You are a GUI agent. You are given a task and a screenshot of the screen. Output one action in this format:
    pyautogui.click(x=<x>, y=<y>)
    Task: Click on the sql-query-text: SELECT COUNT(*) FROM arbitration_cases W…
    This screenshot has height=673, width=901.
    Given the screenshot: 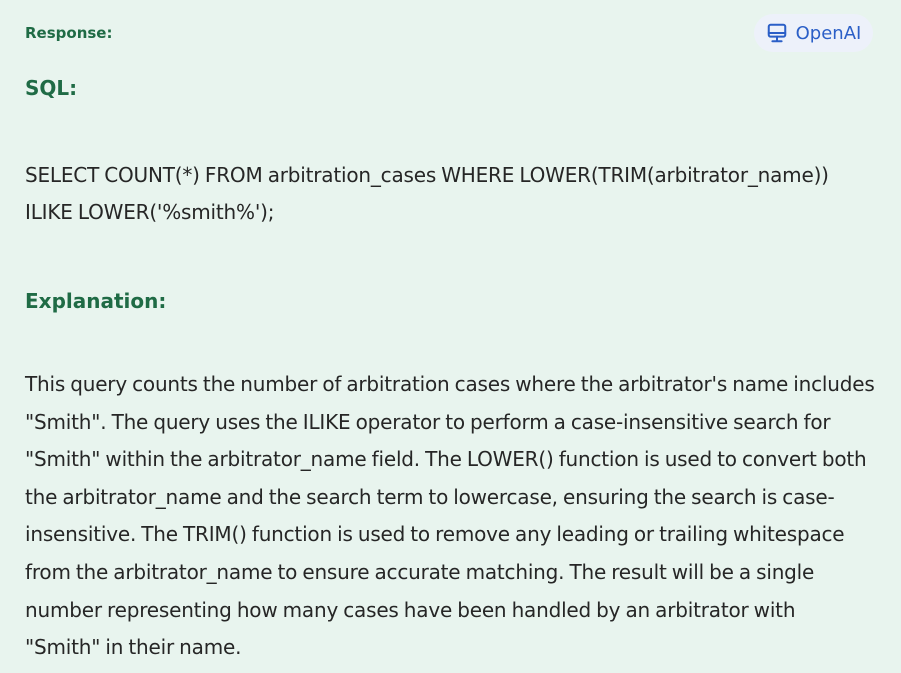 What is the action you would take?
    pyautogui.click(x=427, y=193)
    